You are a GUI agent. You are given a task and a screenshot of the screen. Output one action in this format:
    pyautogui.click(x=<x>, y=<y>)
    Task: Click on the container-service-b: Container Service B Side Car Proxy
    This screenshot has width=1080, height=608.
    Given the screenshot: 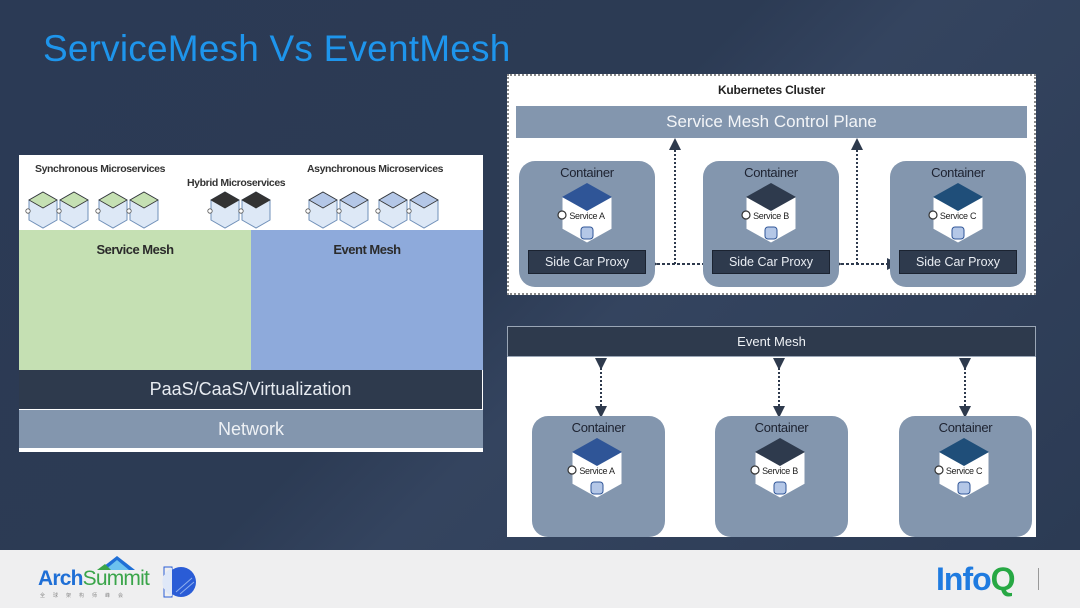 What is the action you would take?
    pyautogui.click(x=771, y=224)
    